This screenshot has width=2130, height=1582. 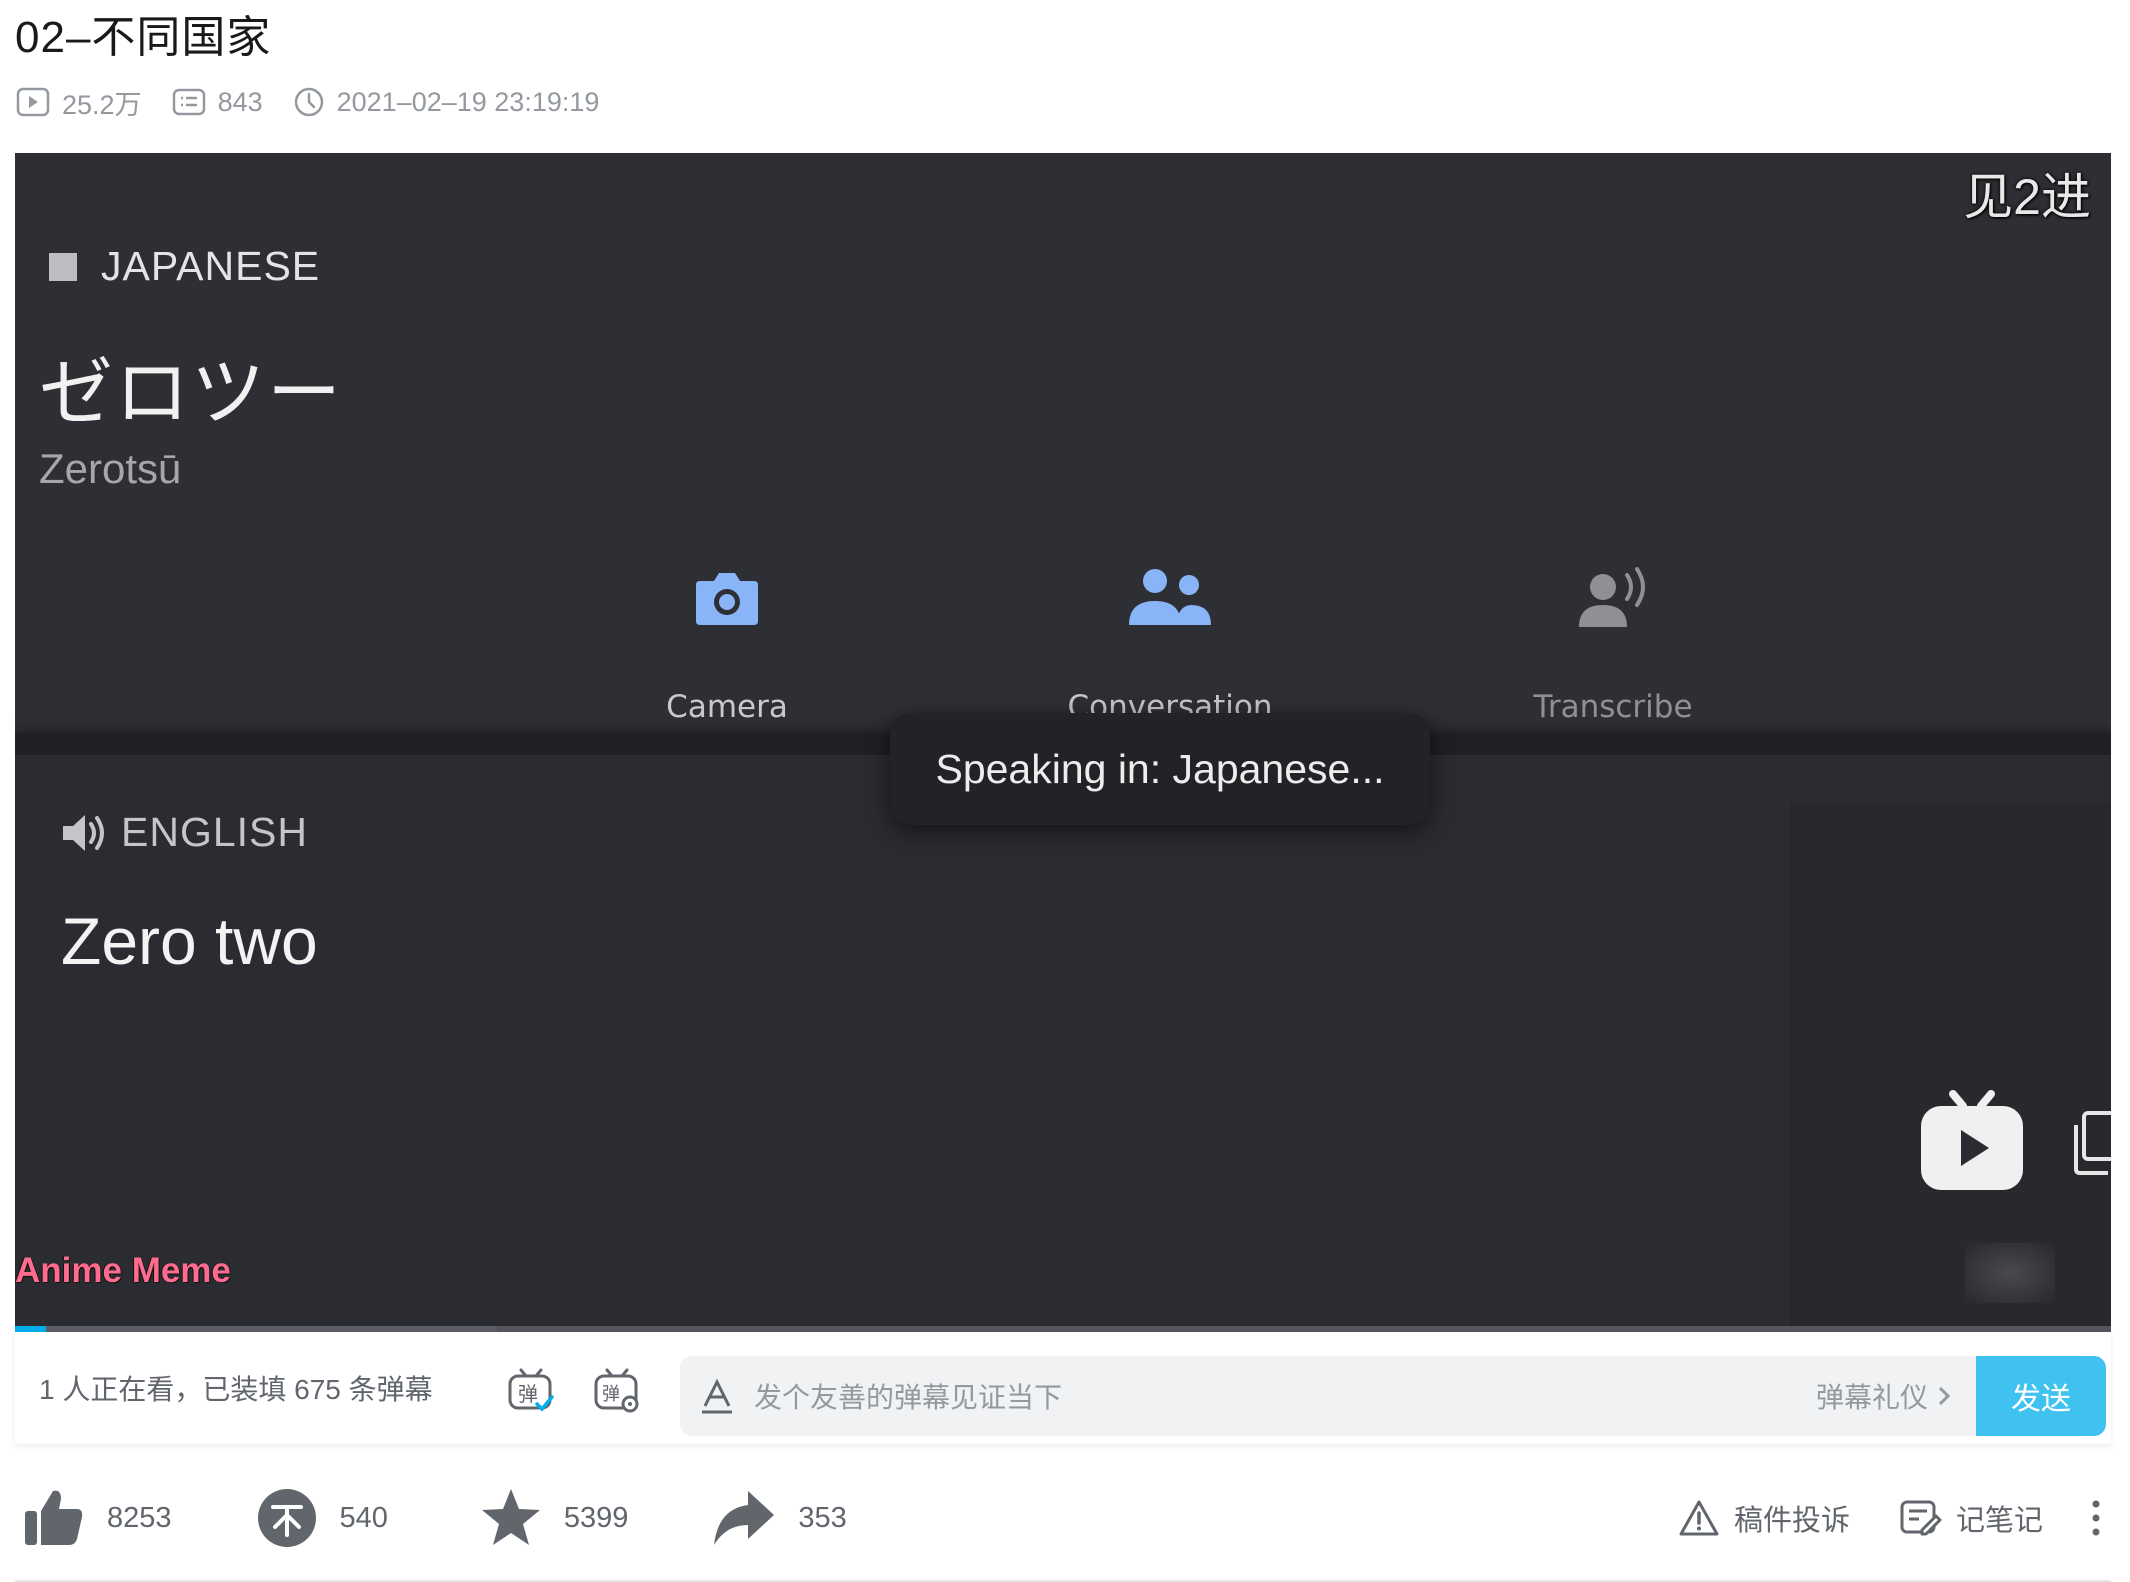 I want to click on camera-tool: Camera, so click(x=727, y=639).